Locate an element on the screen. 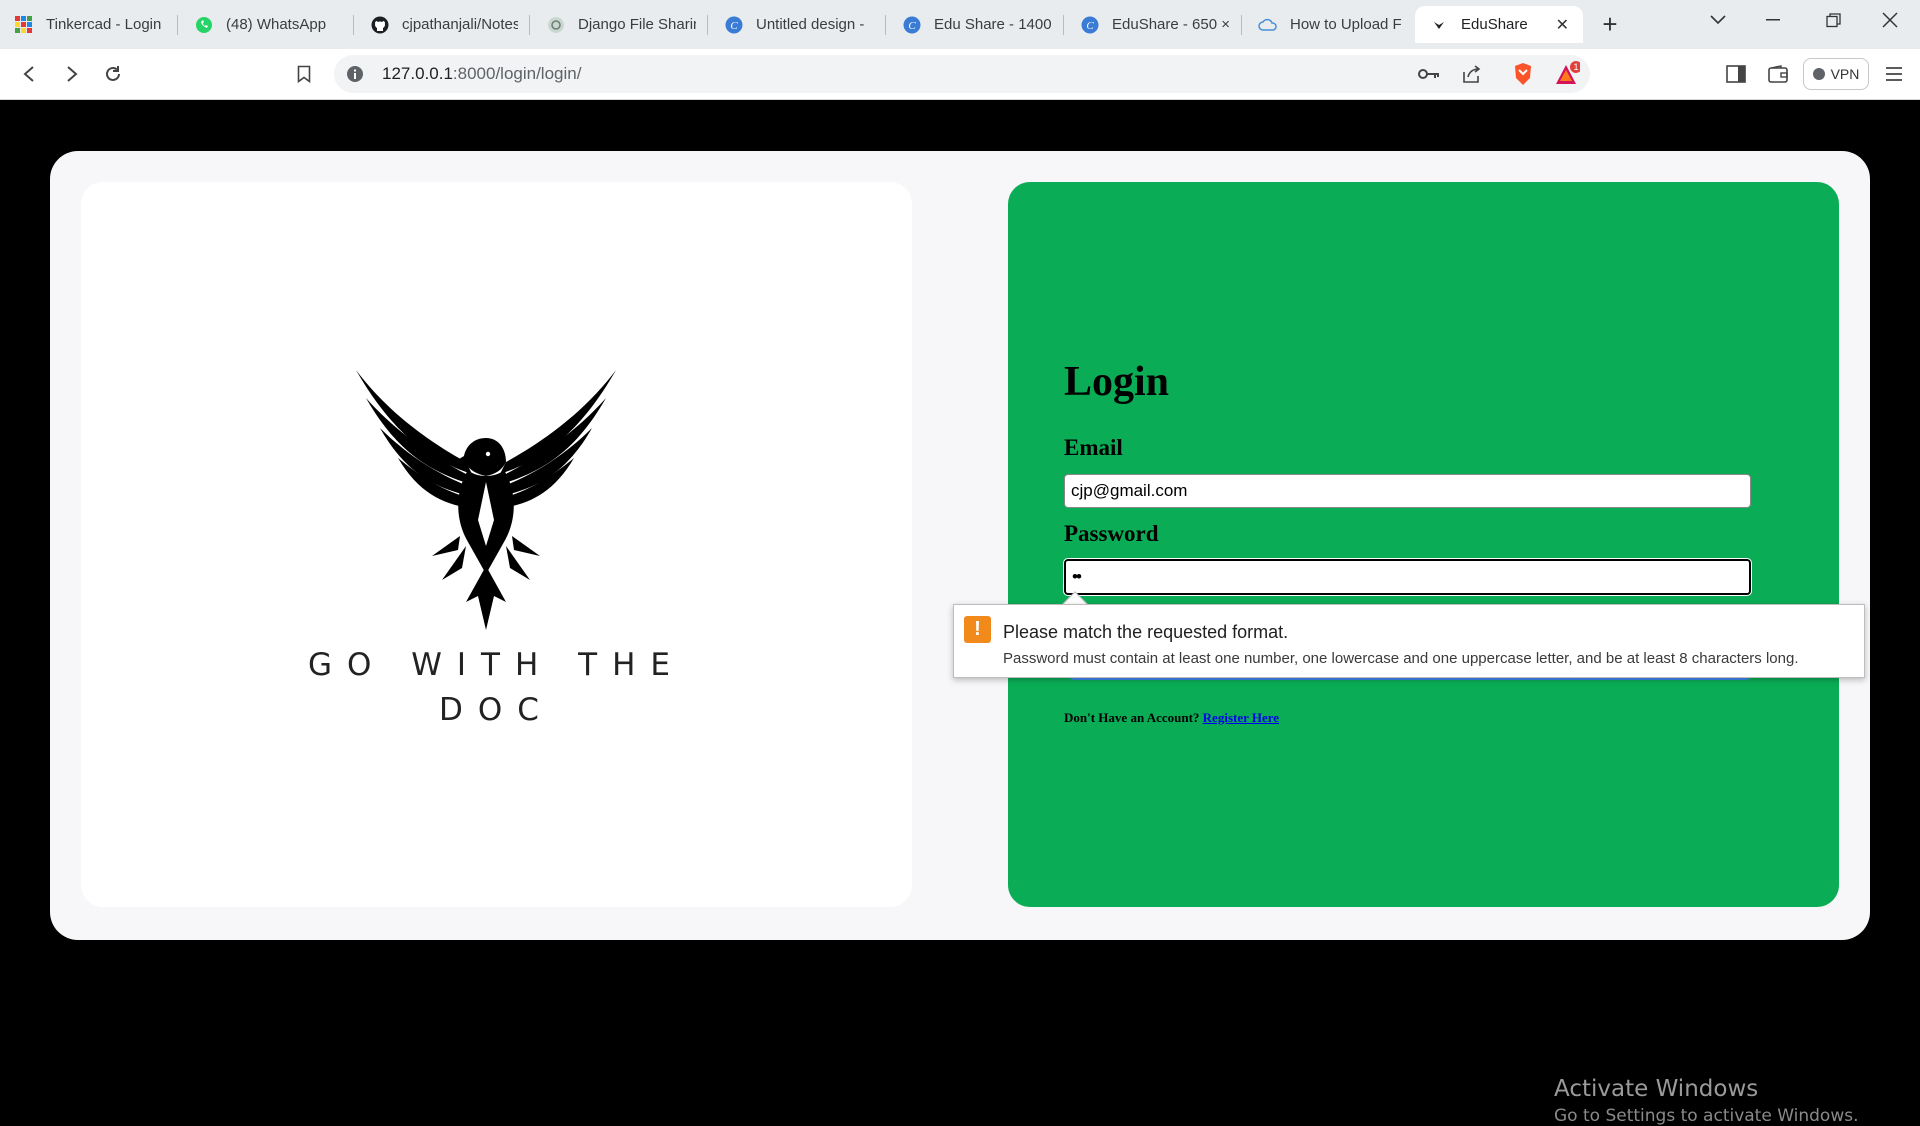 The height and width of the screenshot is (1126, 1920). edushare-icon is located at coordinates (1439, 25).